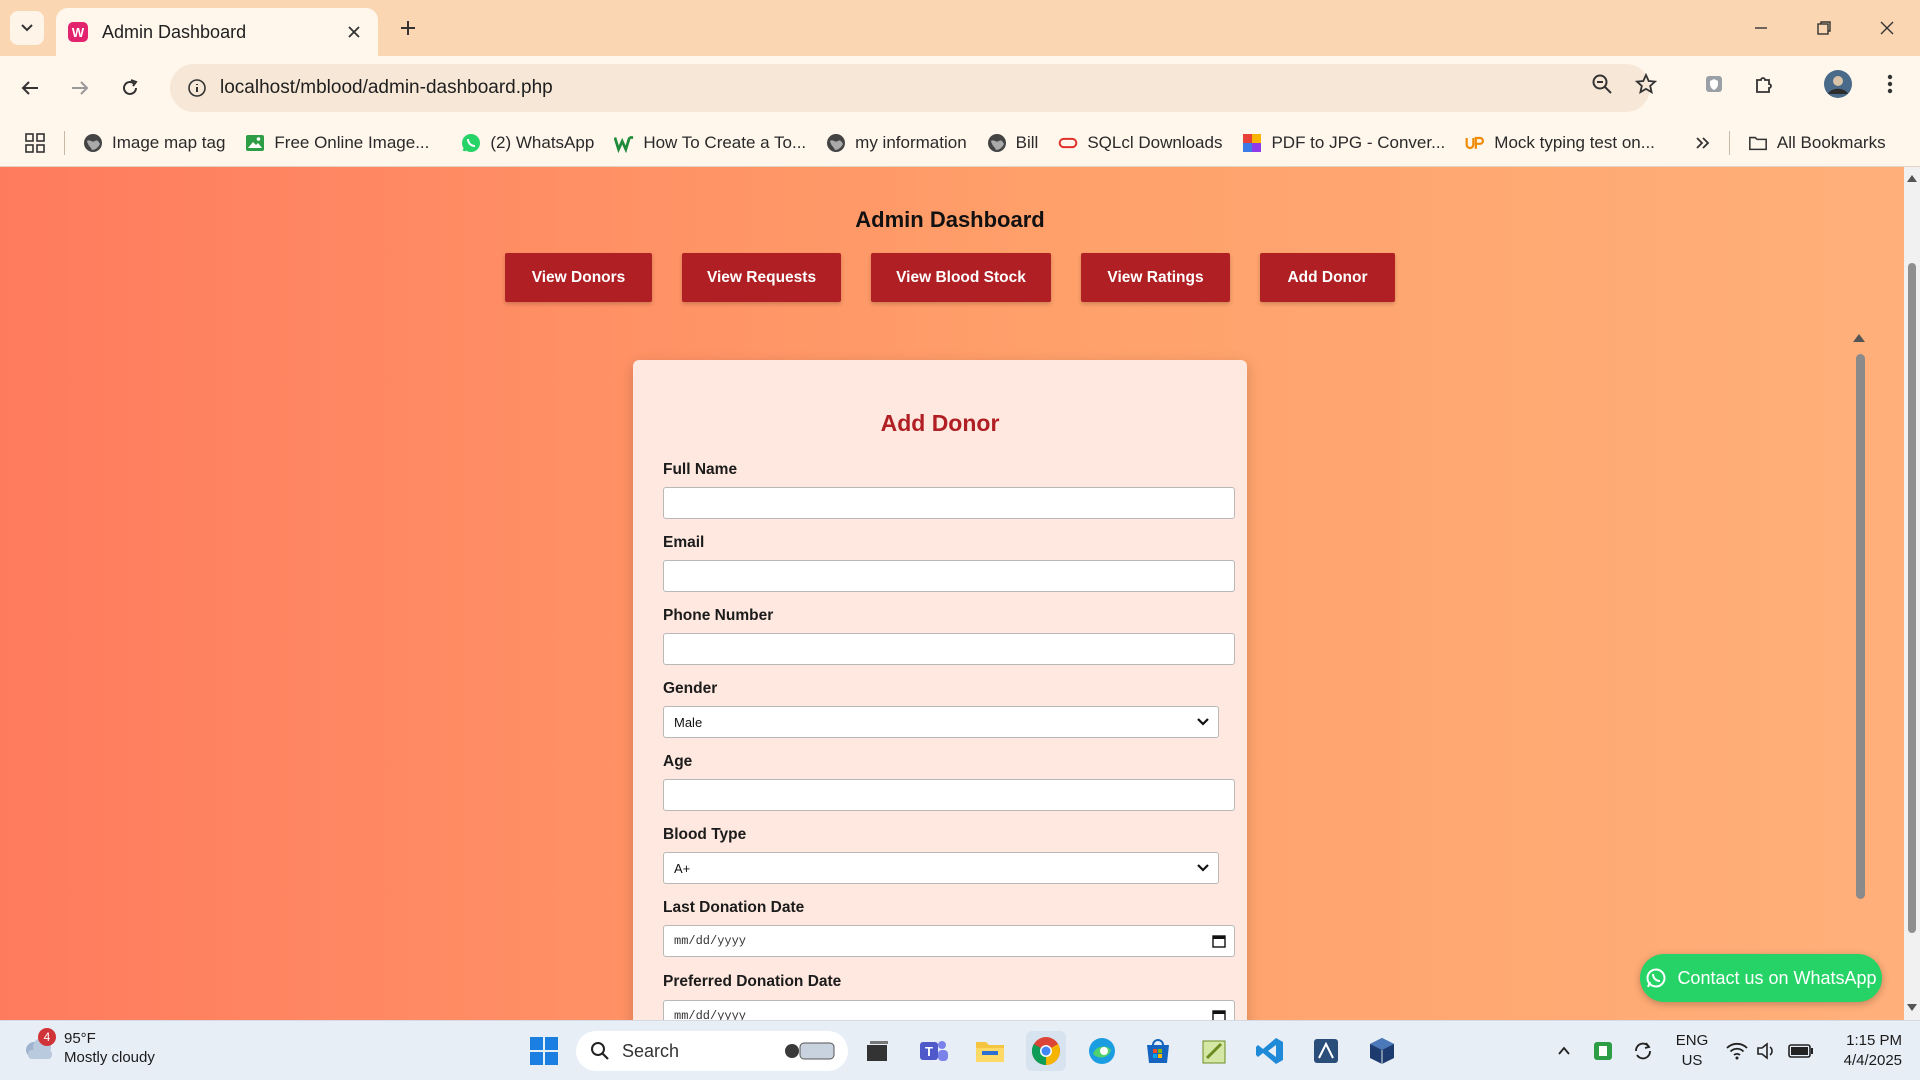 This screenshot has height=1080, width=1920. What do you see at coordinates (1252, 143) in the screenshot?
I see `pdf-tool-icon` at bounding box center [1252, 143].